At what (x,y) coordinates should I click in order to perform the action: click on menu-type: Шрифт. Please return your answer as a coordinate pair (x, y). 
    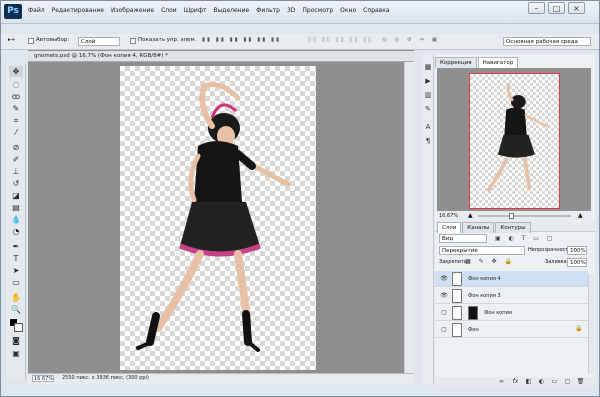
    Looking at the image, I should click on (195, 10).